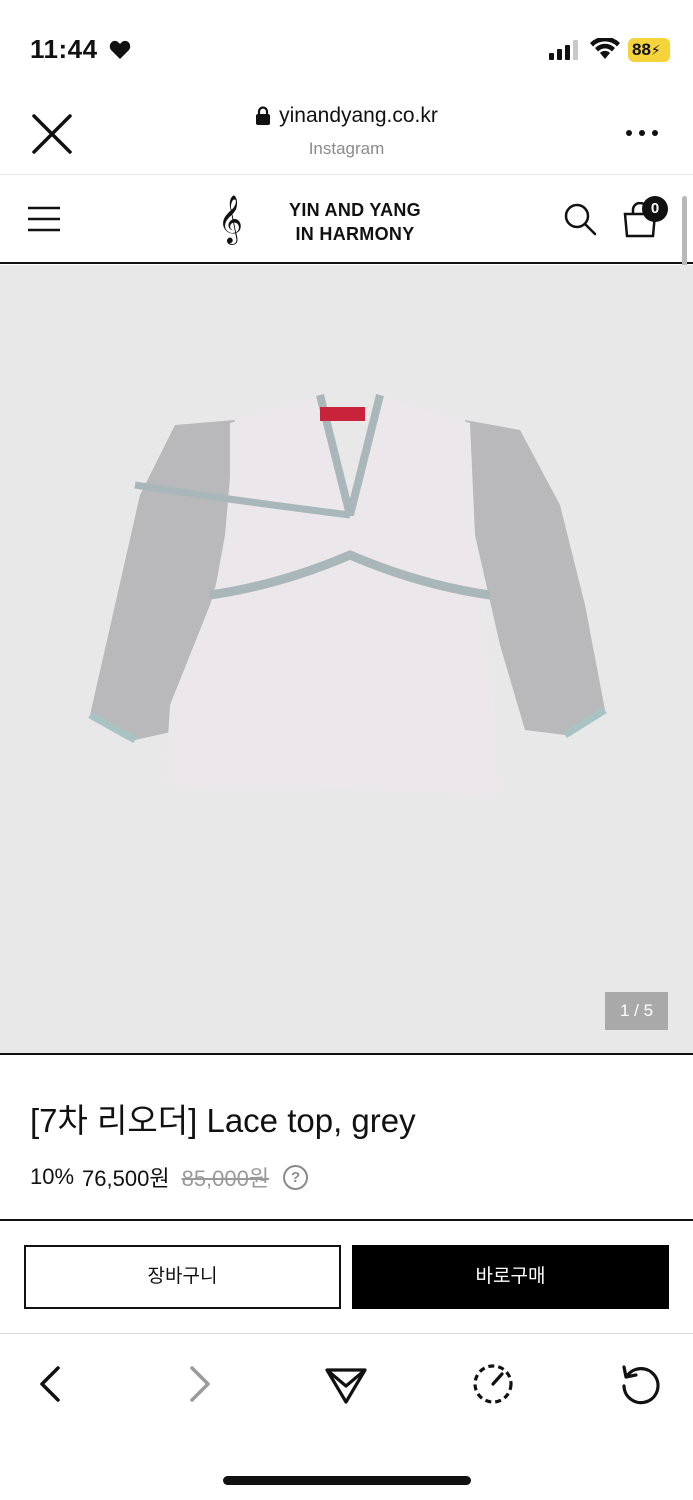 The width and height of the screenshot is (693, 1500). I want to click on menu-icon, so click(44, 219).